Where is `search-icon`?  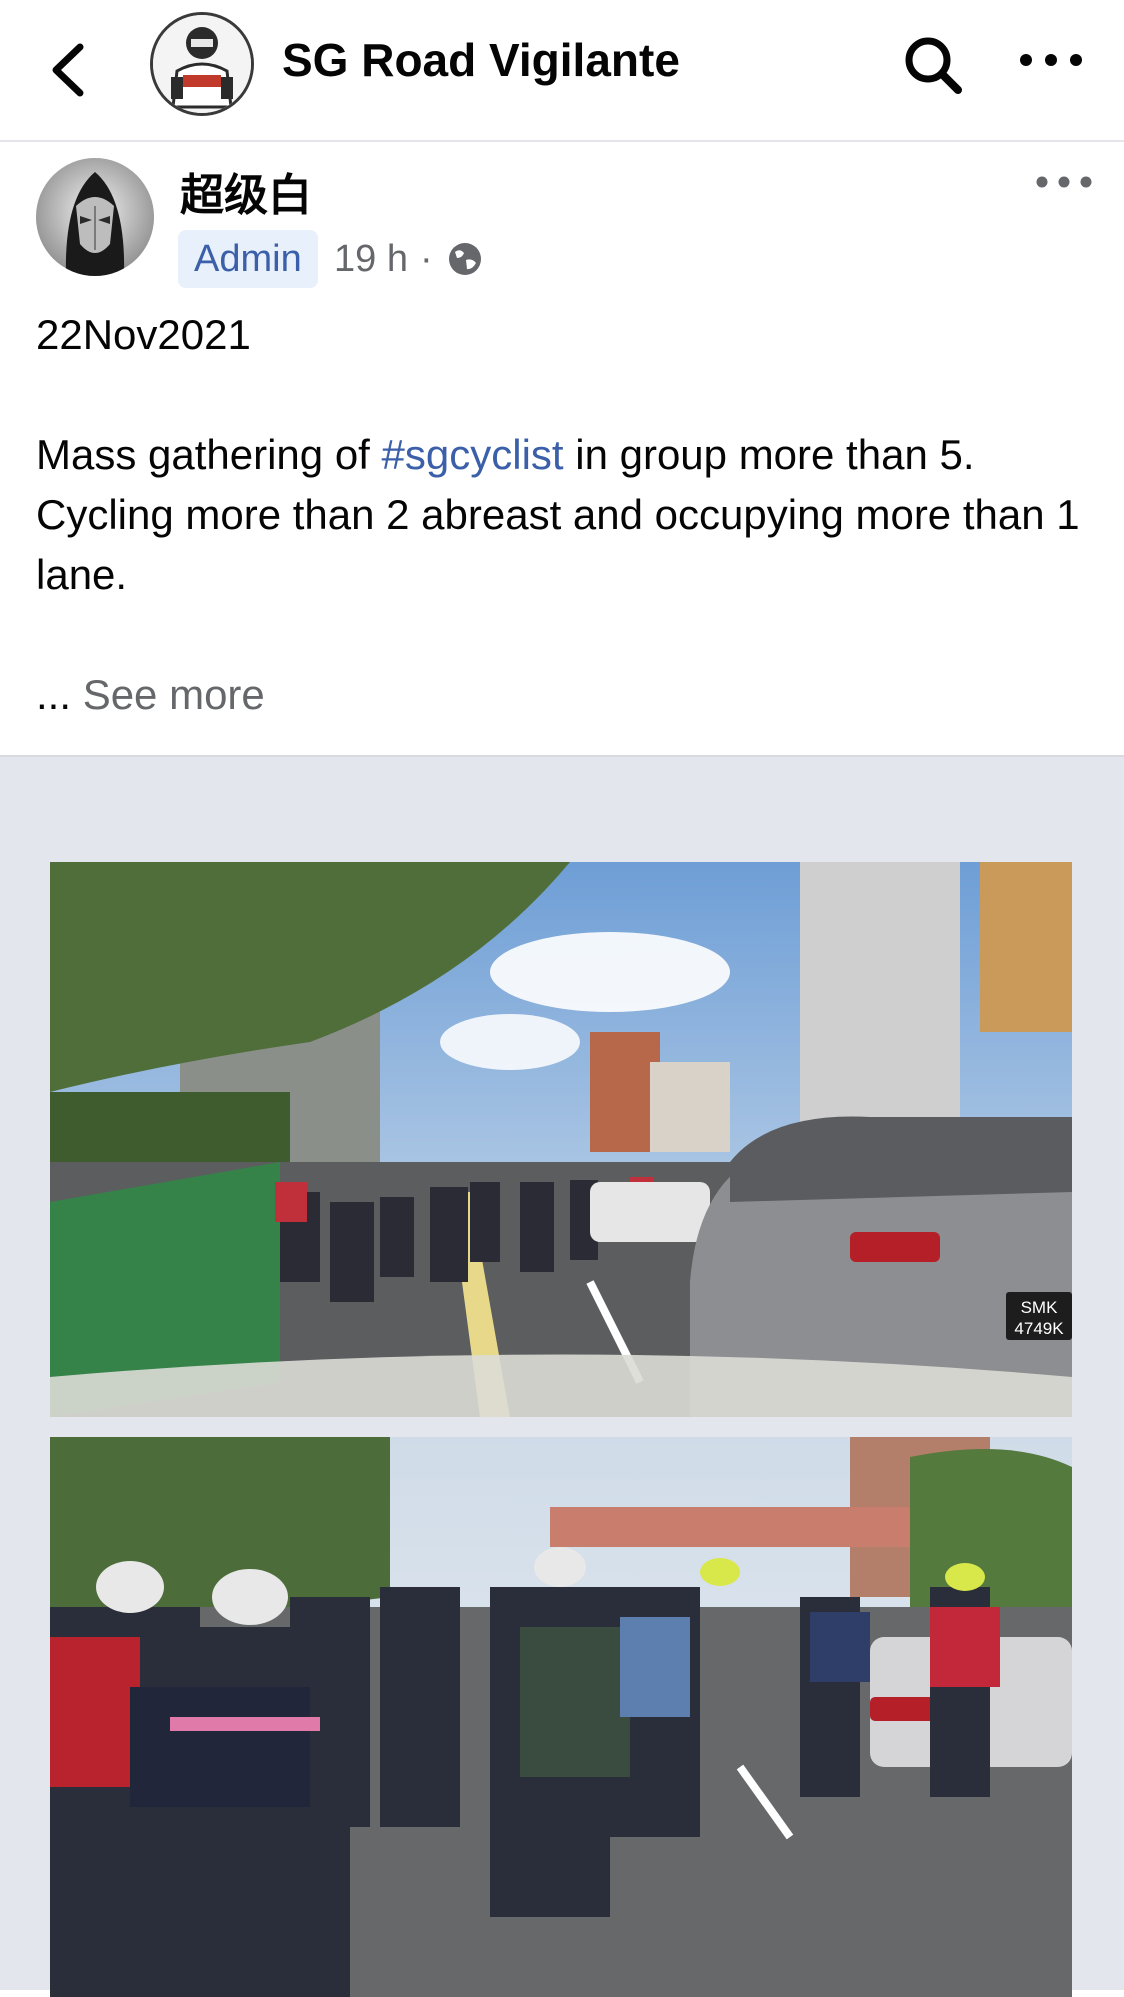
search-icon is located at coordinates (933, 65).